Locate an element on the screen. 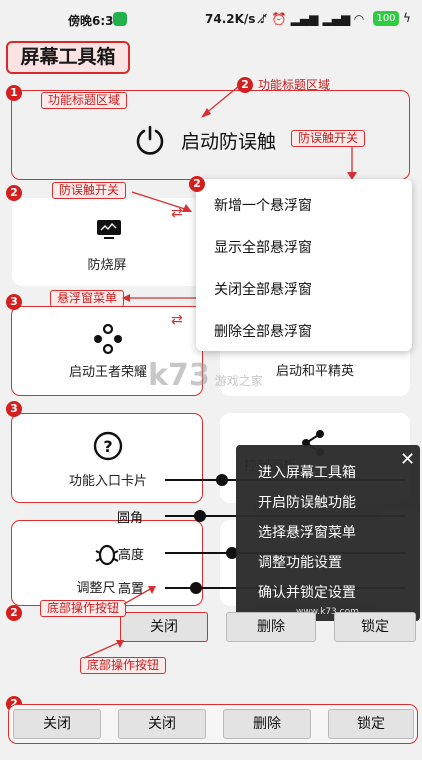 The image size is (422, 760). bottom-delete-button: 删除 is located at coordinates (267, 724).